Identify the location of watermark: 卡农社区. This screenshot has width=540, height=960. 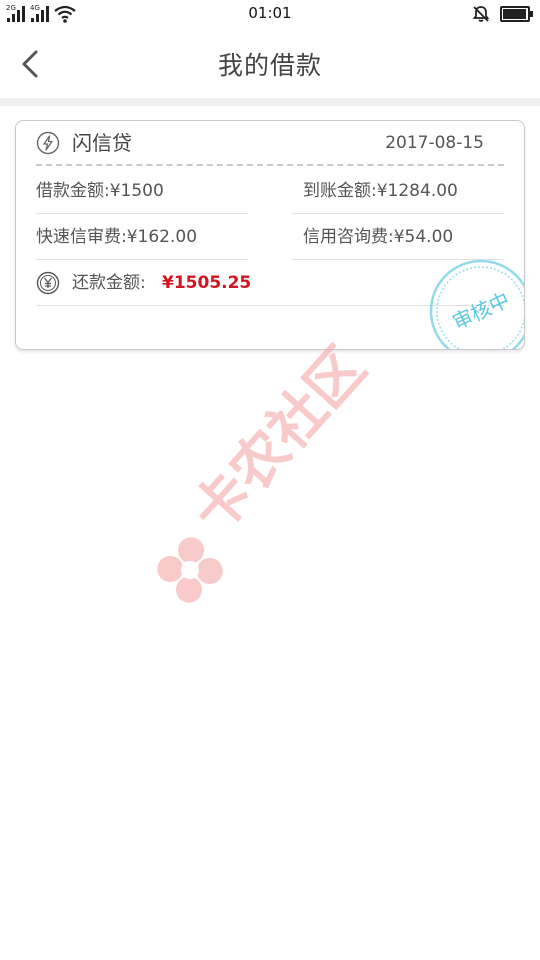
(267, 471).